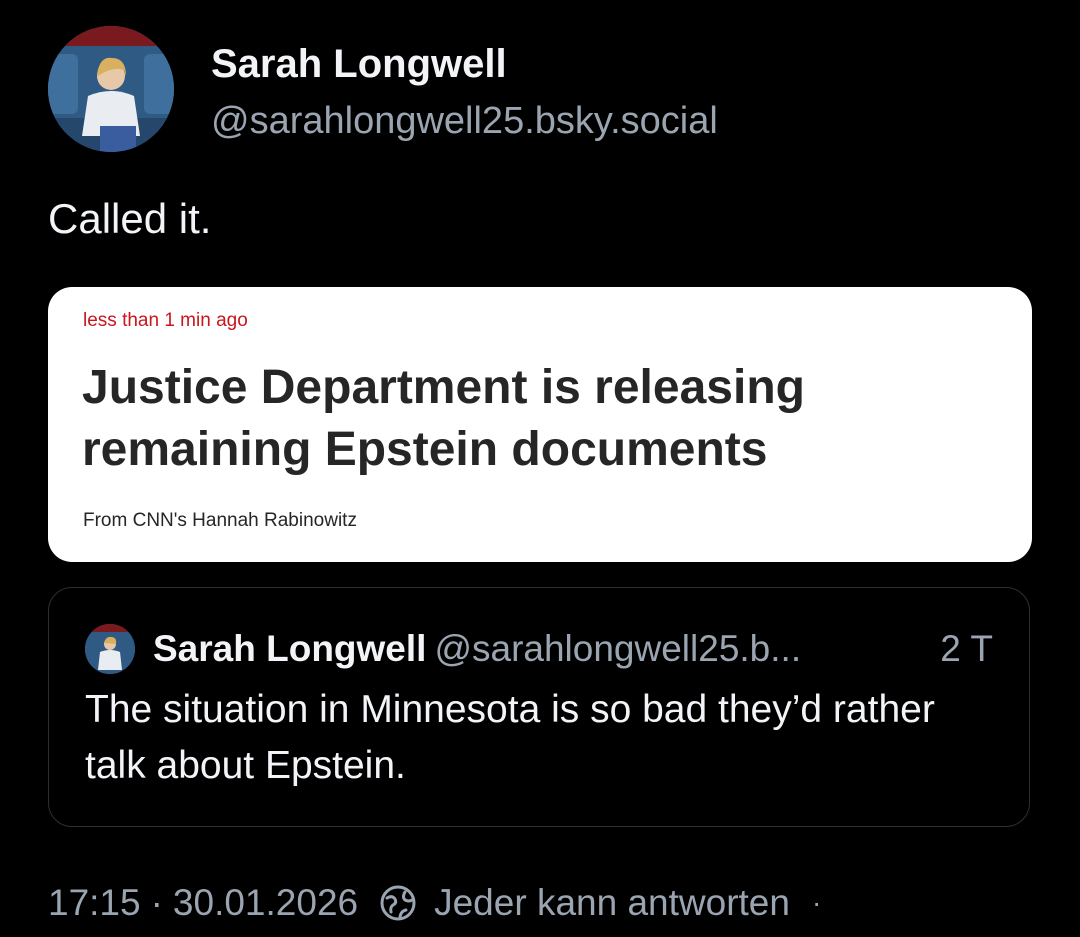 Image resolution: width=1080 pixels, height=937 pixels. I want to click on embed-timestamp: less than 1 min ago, so click(165, 320).